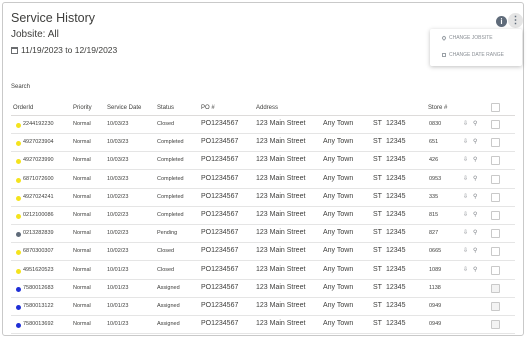 This screenshot has width=528, height=340. What do you see at coordinates (444, 38) in the screenshot?
I see `location-pin-icon` at bounding box center [444, 38].